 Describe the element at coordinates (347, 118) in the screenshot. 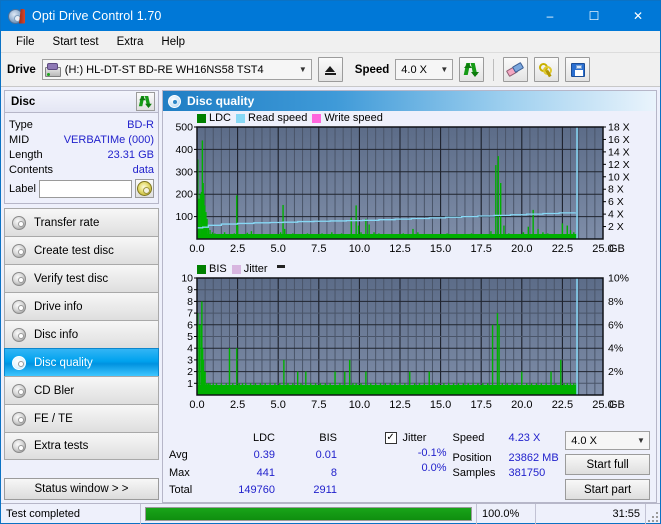

I see `legend-item-write-speed: Write speed` at that location.